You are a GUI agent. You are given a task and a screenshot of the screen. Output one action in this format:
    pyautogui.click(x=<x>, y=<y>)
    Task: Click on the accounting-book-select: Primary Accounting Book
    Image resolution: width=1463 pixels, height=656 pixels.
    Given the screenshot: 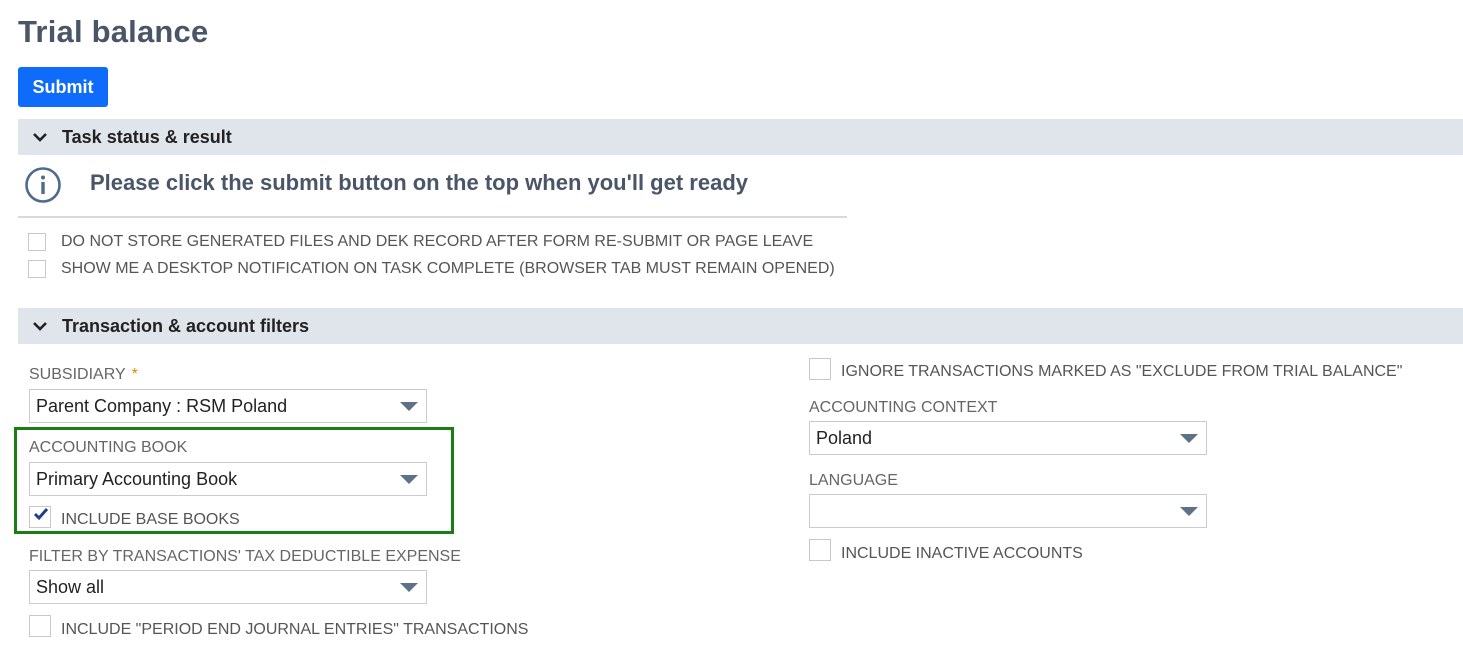 What is the action you would take?
    pyautogui.click(x=228, y=479)
    